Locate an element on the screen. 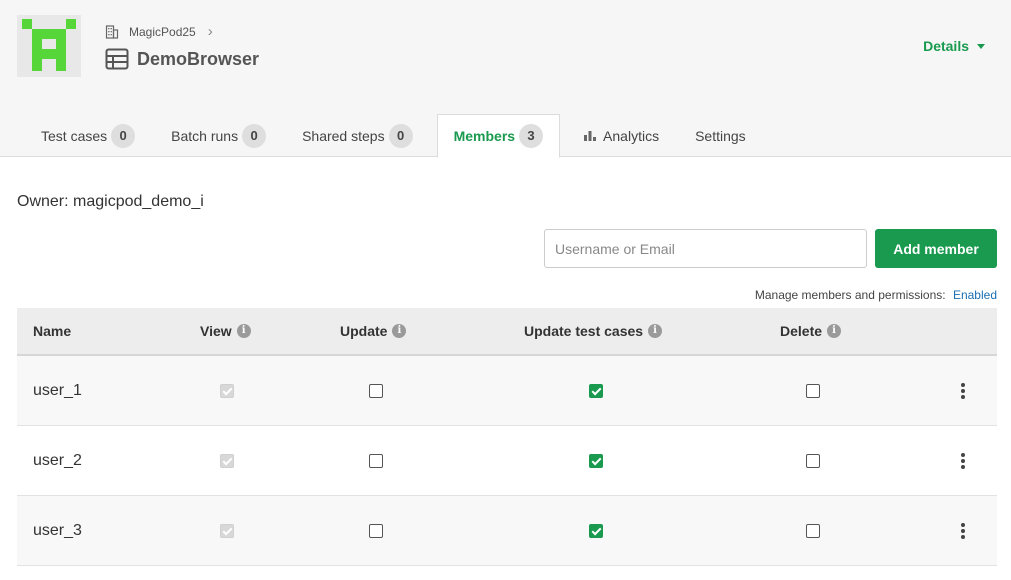  column-header-update: Update i is located at coordinates (373, 331).